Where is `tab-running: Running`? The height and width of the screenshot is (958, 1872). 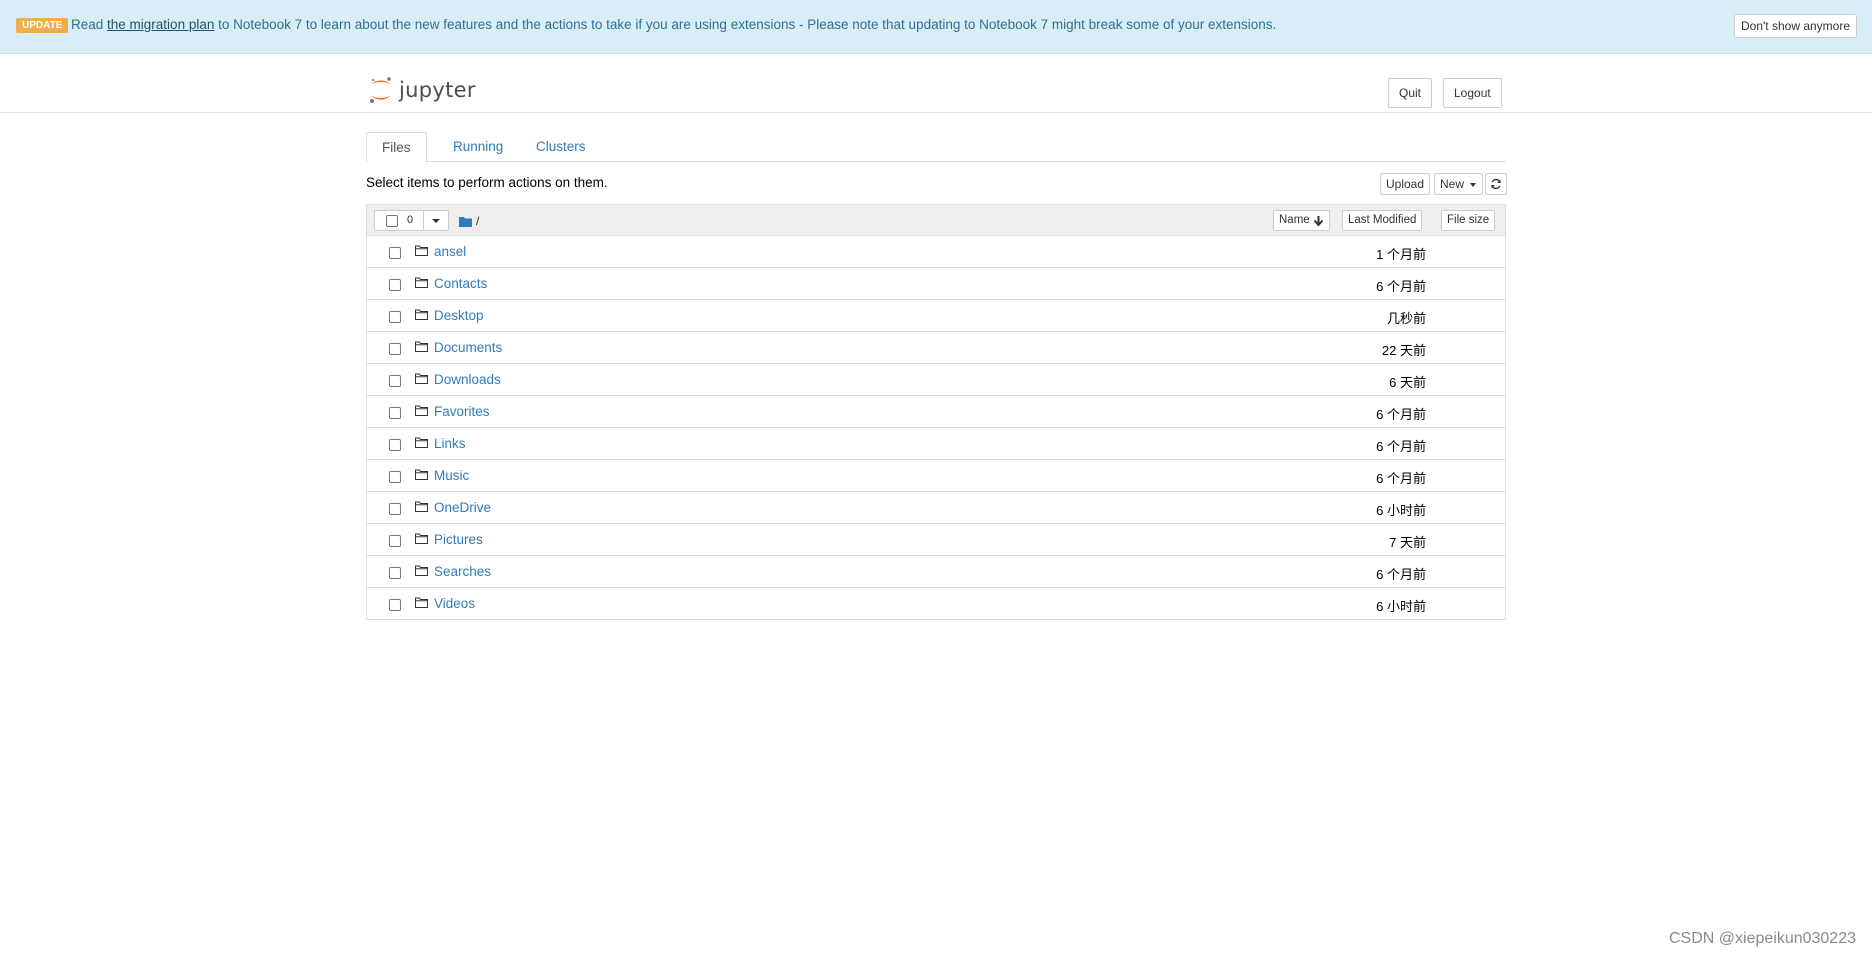
tab-running: Running is located at coordinates (478, 147).